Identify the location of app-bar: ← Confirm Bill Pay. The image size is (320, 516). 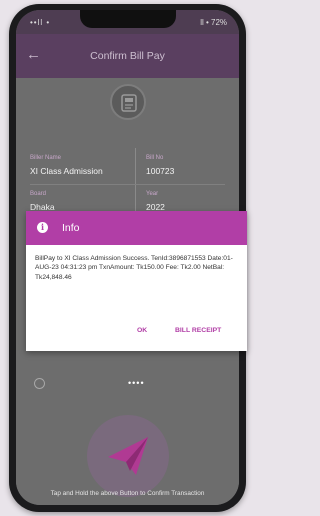
(127, 56).